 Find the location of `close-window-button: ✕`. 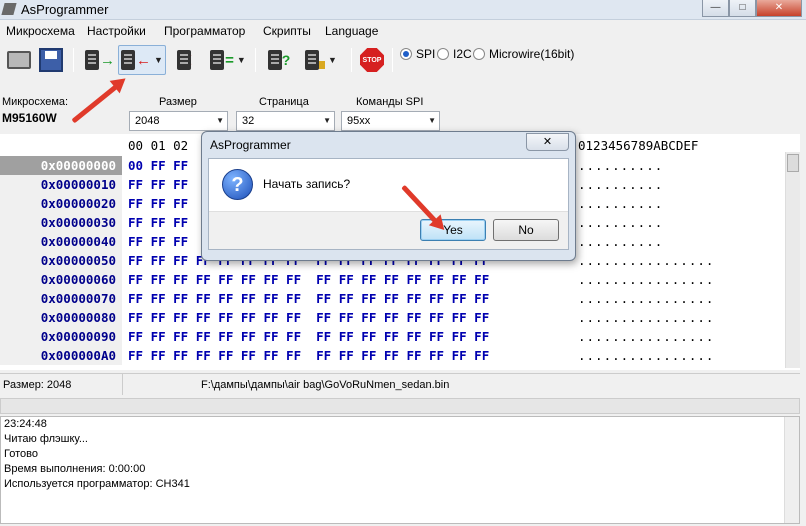

close-window-button: ✕ is located at coordinates (779, 8).